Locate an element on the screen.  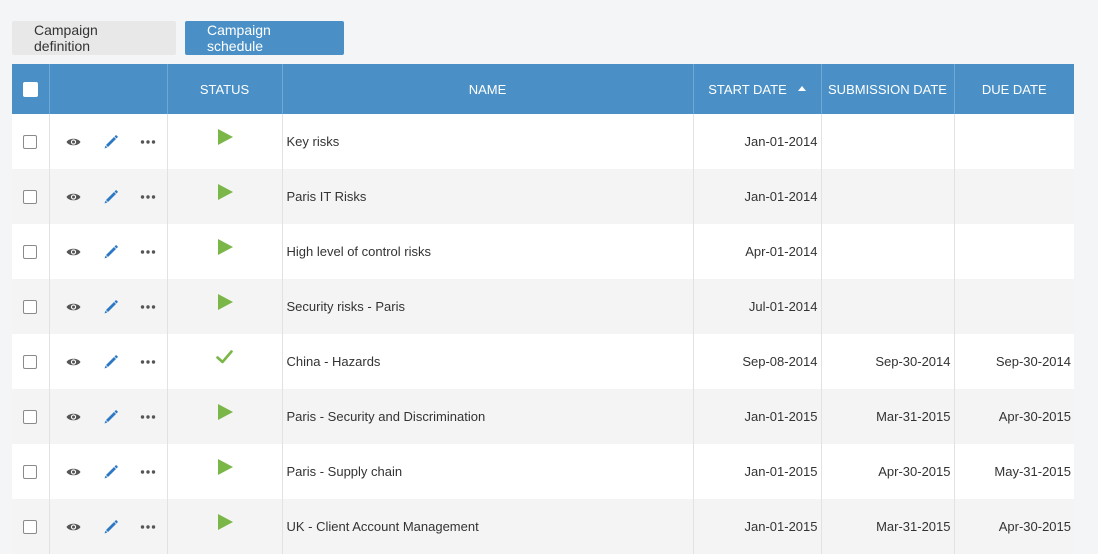
submission-date-column-header: SUBMISSION DATE is located at coordinates (887, 89).